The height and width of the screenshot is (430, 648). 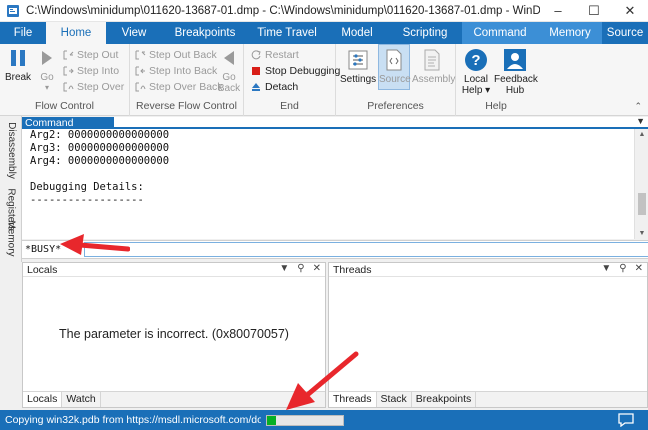 What do you see at coordinates (101, 86) in the screenshot?
I see `step-over-label: Step Over` at bounding box center [101, 86].